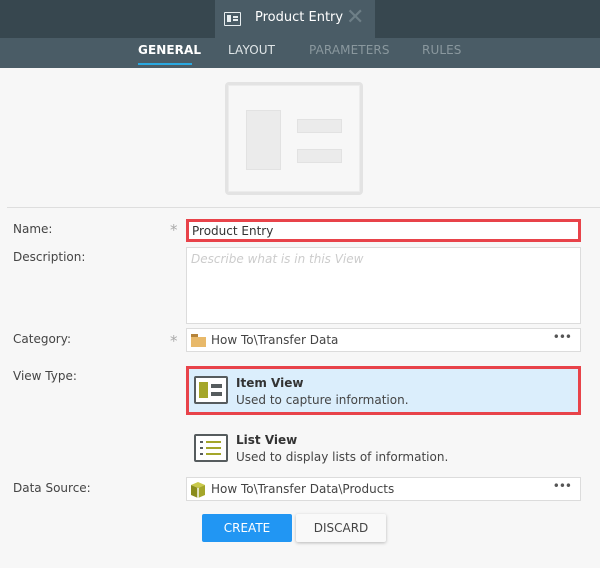 This screenshot has height=568, width=600. I want to click on list-view-title: List View, so click(267, 440).